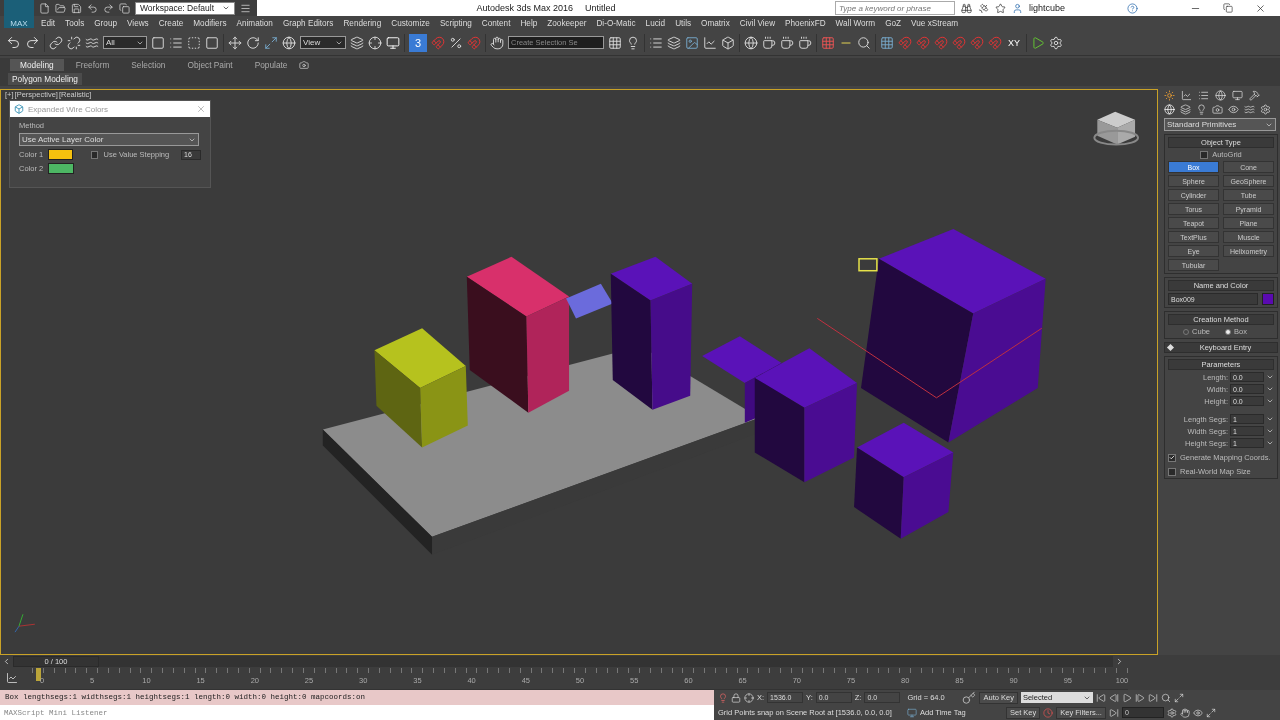 The image size is (1280, 720). What do you see at coordinates (1165, 697) in the screenshot?
I see `zoom-icon` at bounding box center [1165, 697].